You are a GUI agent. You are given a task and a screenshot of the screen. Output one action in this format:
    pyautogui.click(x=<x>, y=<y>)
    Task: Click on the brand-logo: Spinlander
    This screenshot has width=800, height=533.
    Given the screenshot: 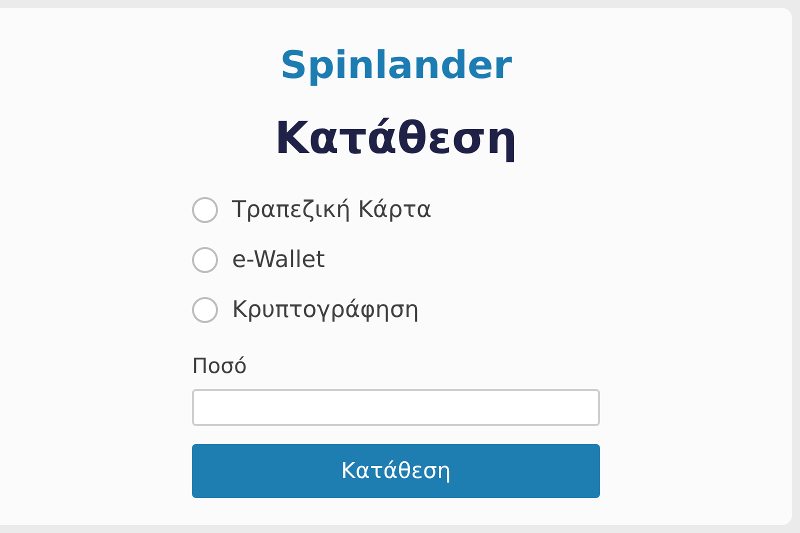 What is the action you would take?
    pyautogui.click(x=396, y=65)
    